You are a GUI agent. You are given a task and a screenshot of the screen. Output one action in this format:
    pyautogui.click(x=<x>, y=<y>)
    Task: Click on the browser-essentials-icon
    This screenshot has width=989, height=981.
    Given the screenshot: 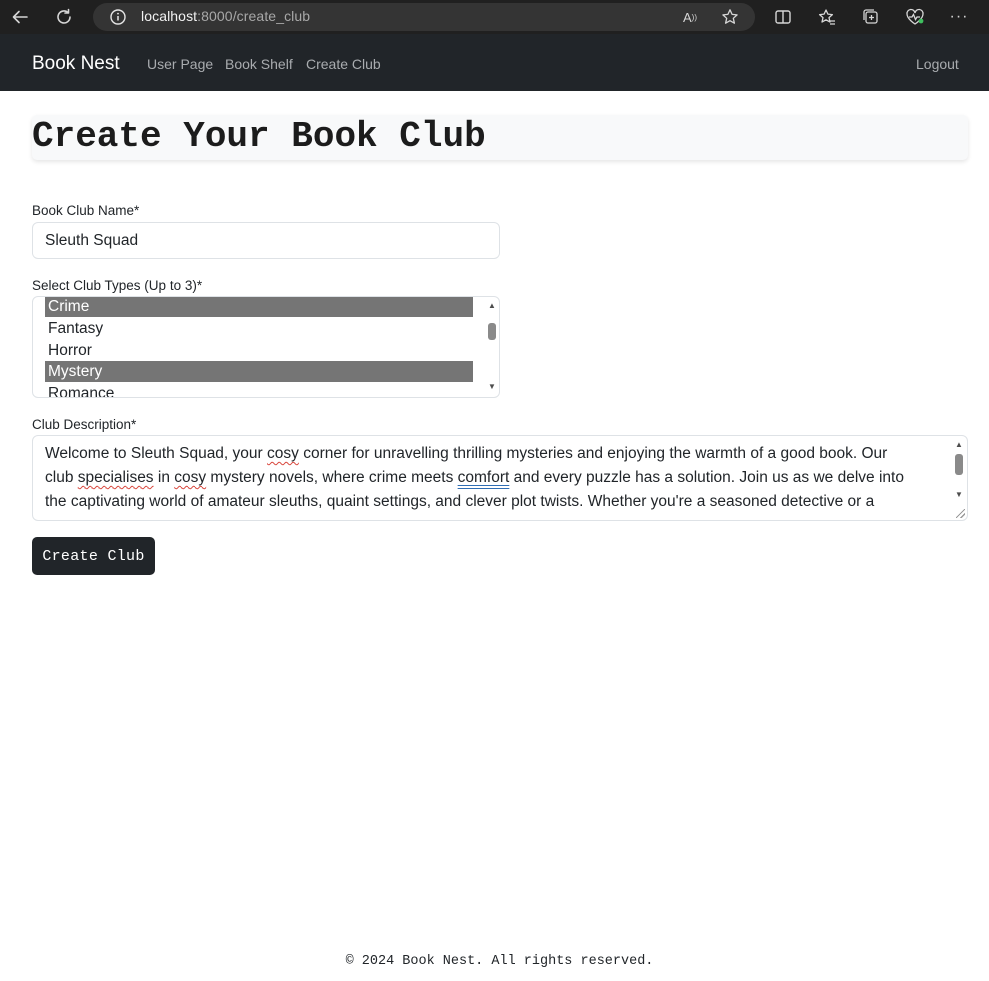 What is the action you would take?
    pyautogui.click(x=915, y=17)
    